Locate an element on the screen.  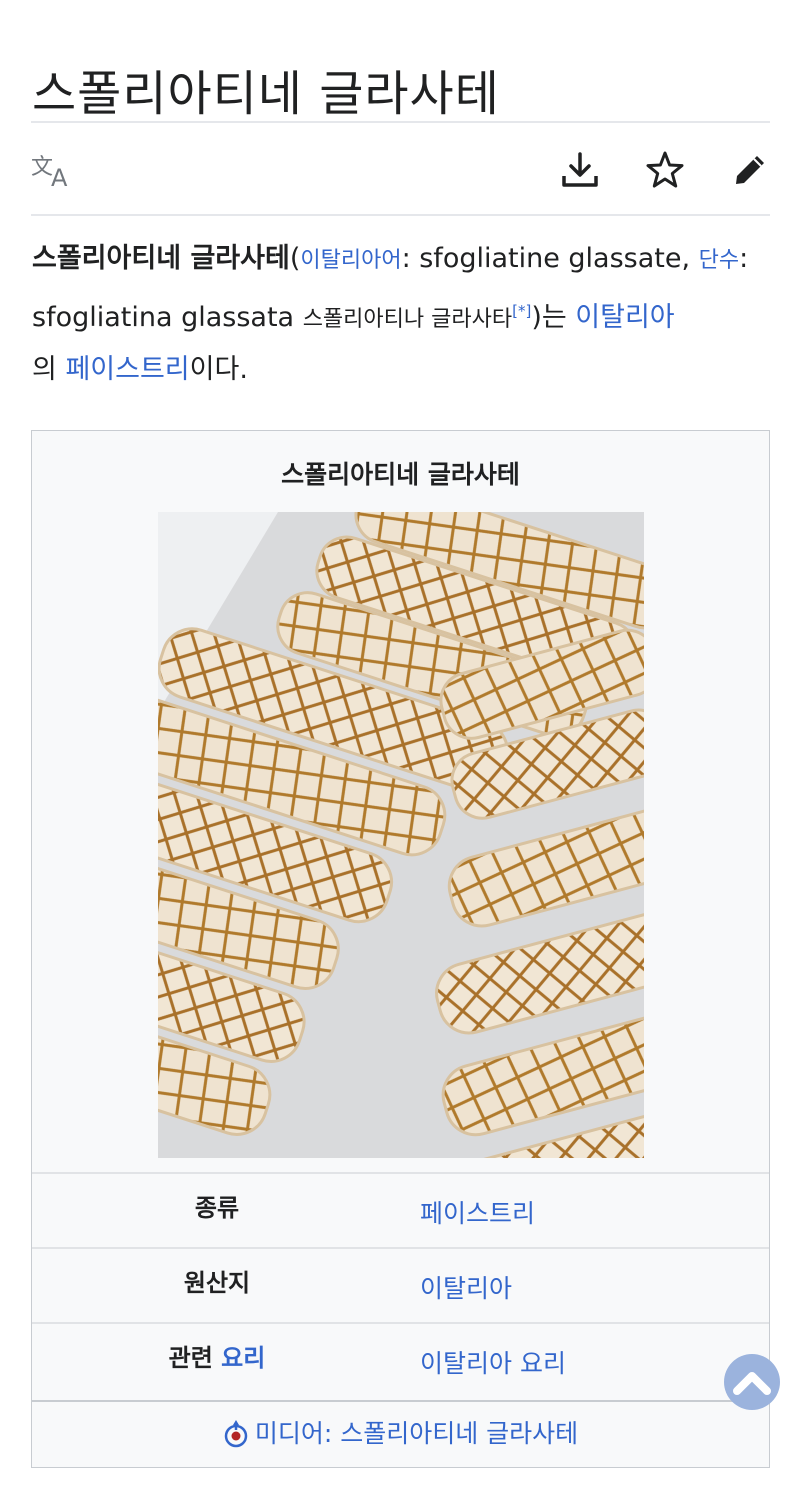
infobox-key: 관련 요리 is located at coordinates (217, 1355).